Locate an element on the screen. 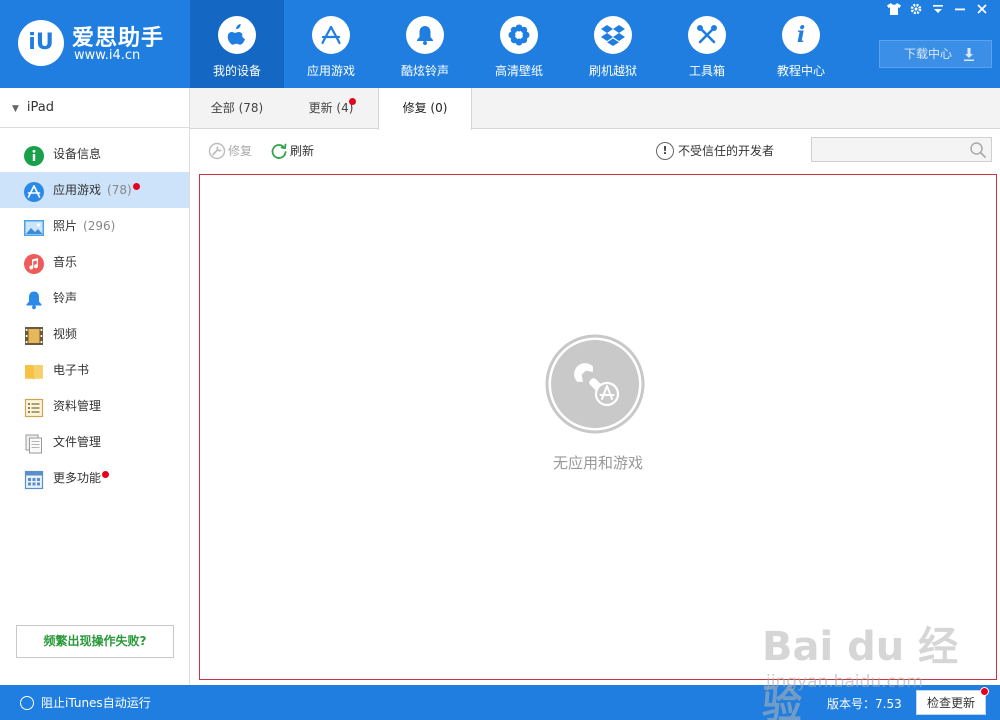 This screenshot has height=720, width=1000. empty-state-text: 无应用和游戏 is located at coordinates (597, 463).